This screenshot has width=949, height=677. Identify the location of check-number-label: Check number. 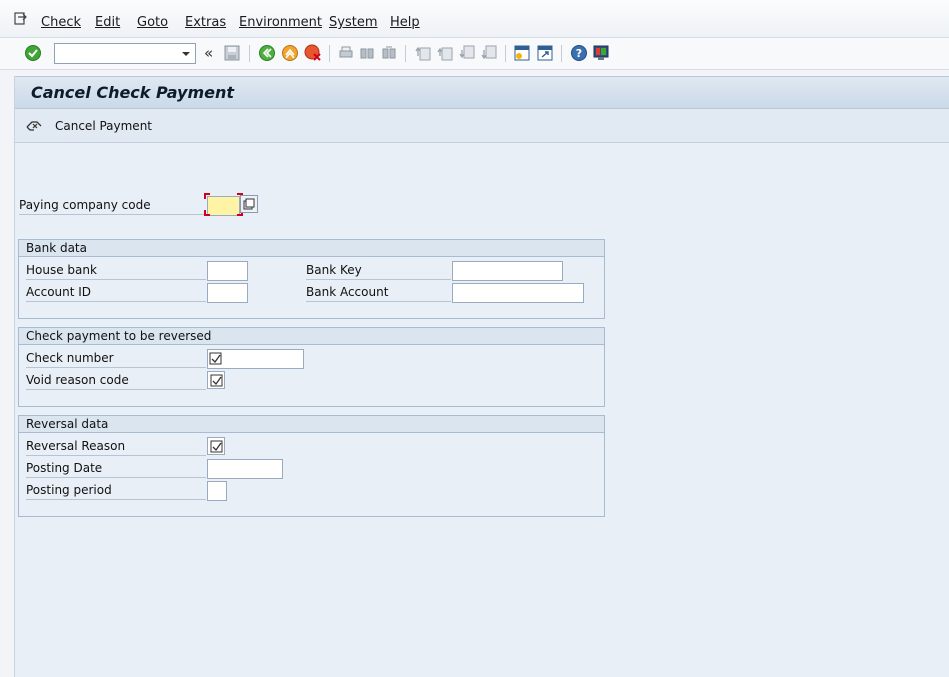
(116, 358).